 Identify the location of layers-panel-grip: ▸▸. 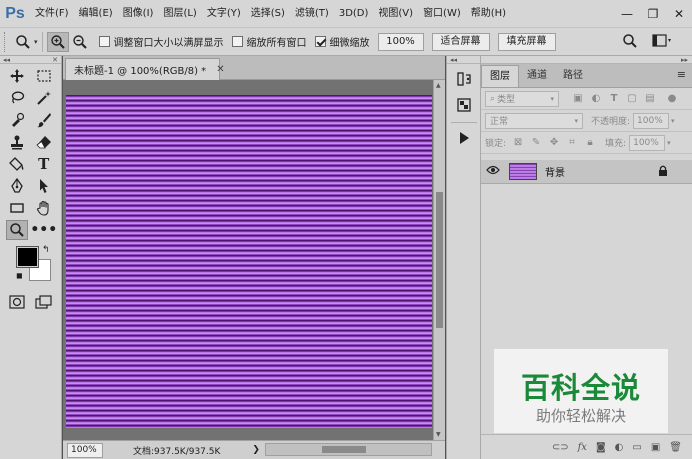
(586, 60).